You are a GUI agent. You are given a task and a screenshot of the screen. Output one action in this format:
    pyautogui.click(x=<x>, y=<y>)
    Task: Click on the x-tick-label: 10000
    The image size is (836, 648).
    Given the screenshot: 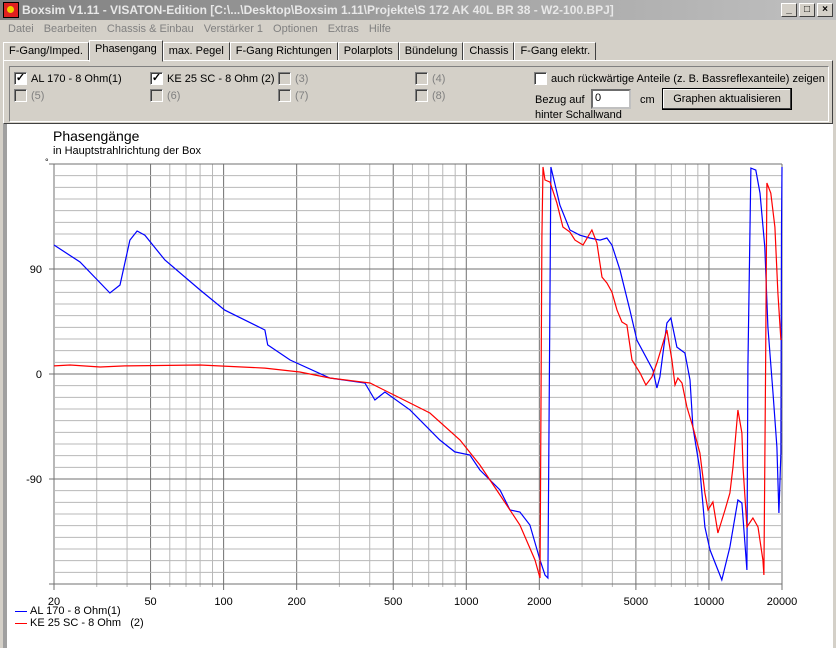 What is the action you would take?
    pyautogui.click(x=709, y=602)
    